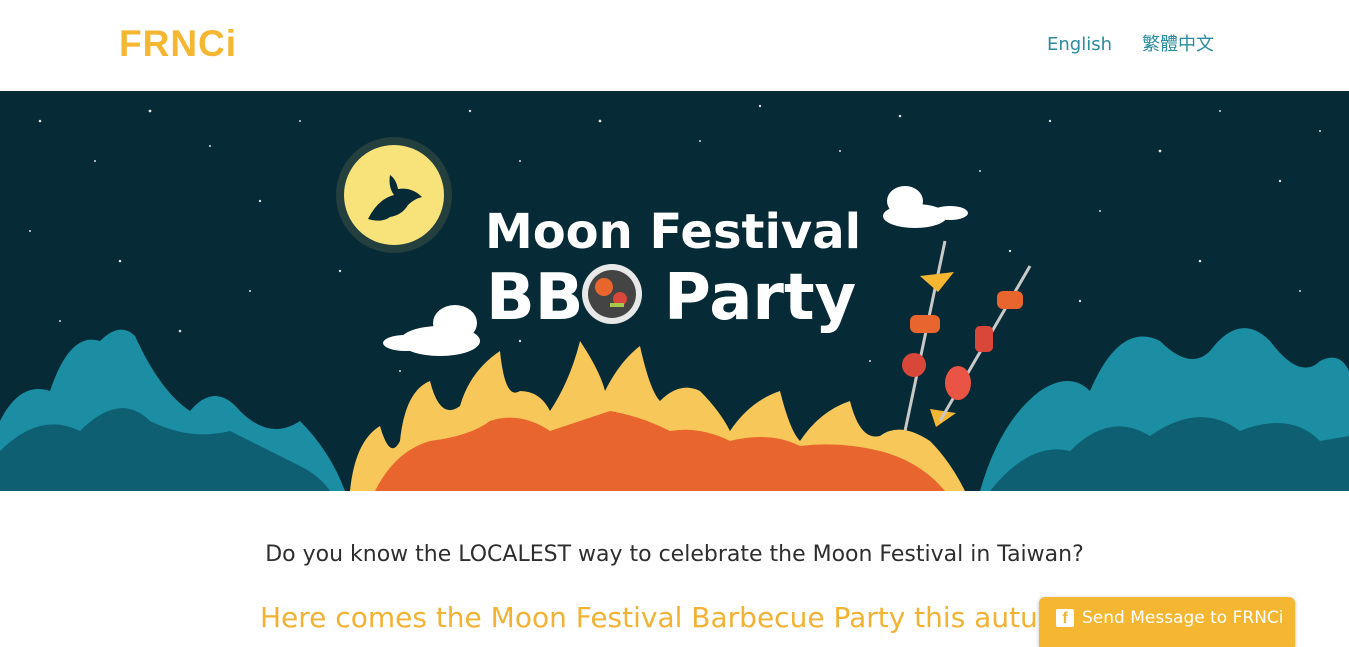 The width and height of the screenshot is (1349, 647). What do you see at coordinates (612, 294) in the screenshot?
I see `grill-icon` at bounding box center [612, 294].